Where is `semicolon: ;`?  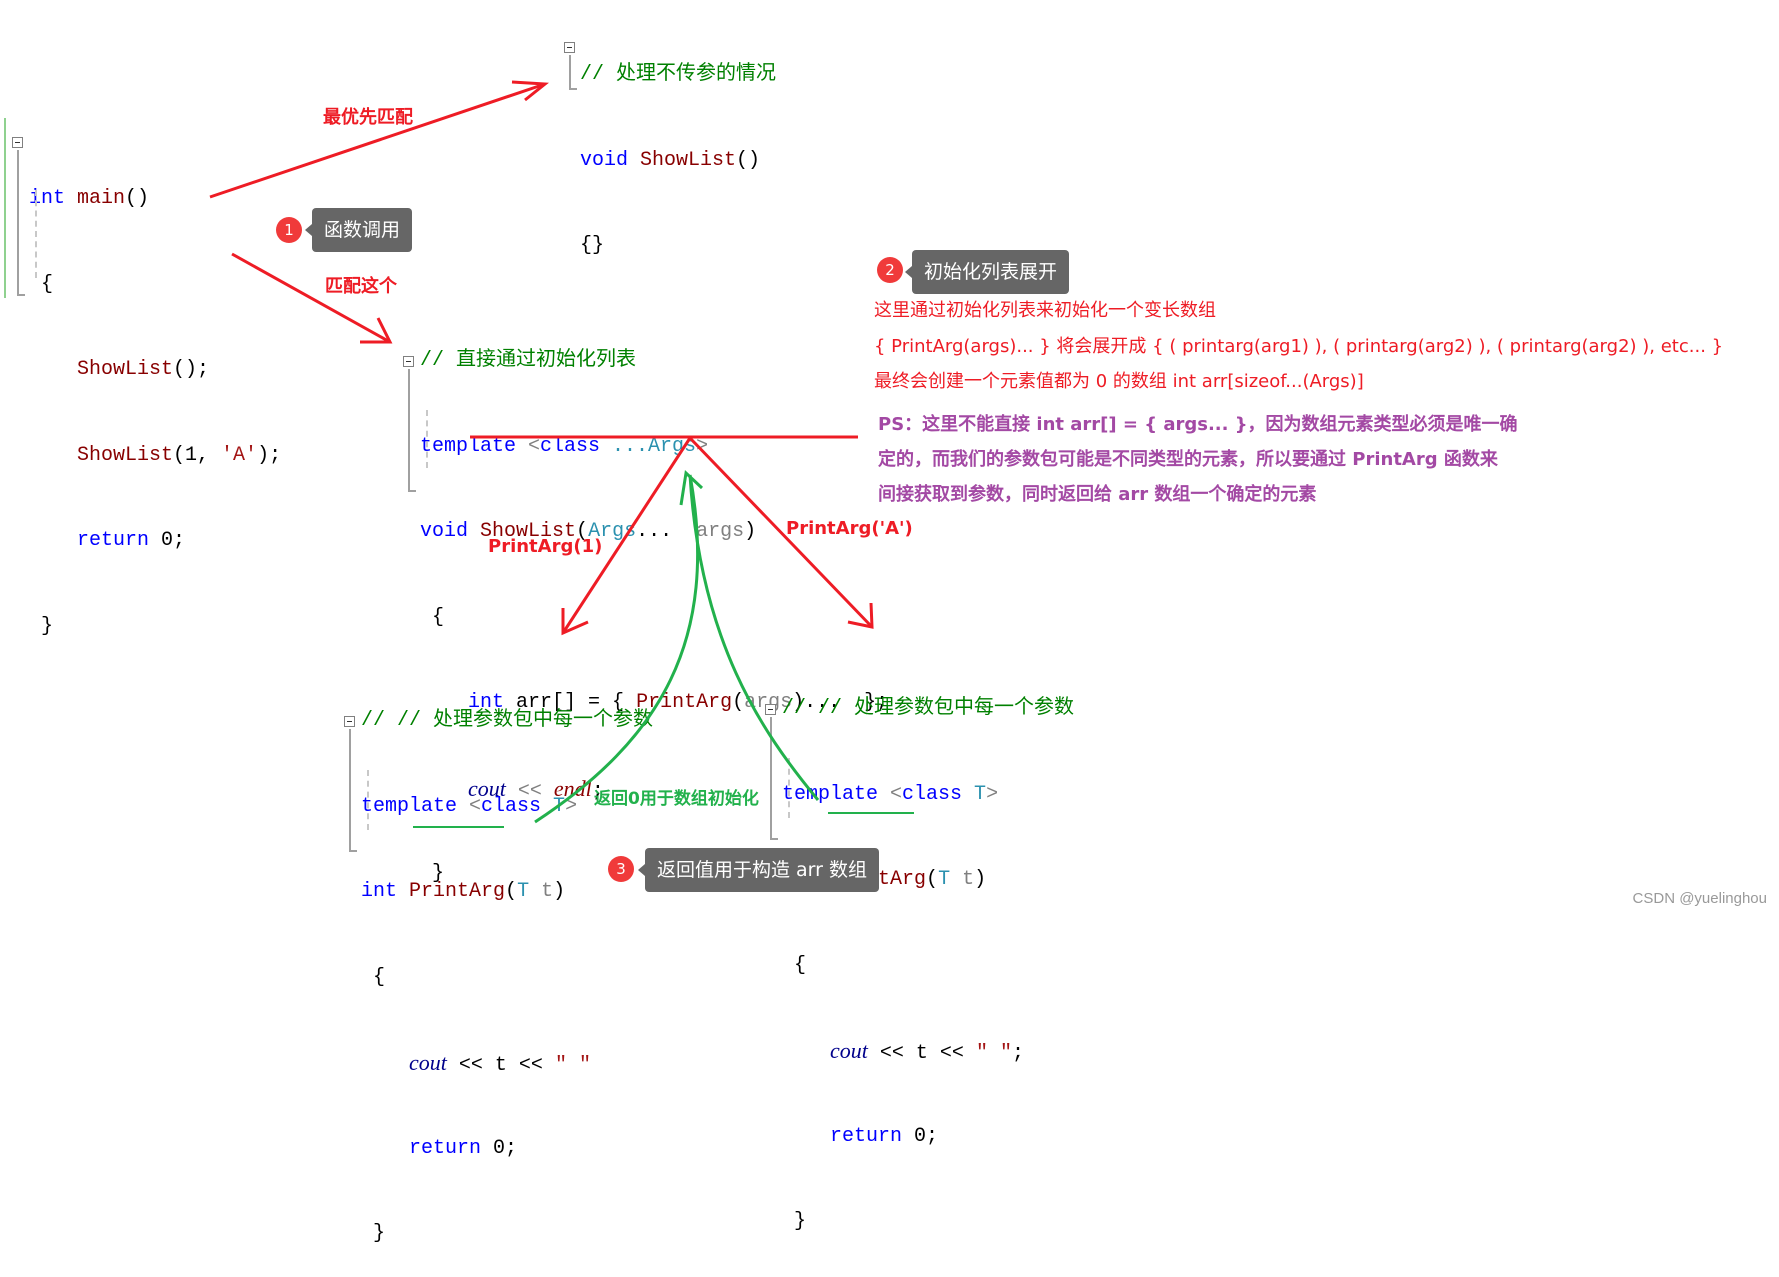
semicolon: ; is located at coordinates (1017, 1053).